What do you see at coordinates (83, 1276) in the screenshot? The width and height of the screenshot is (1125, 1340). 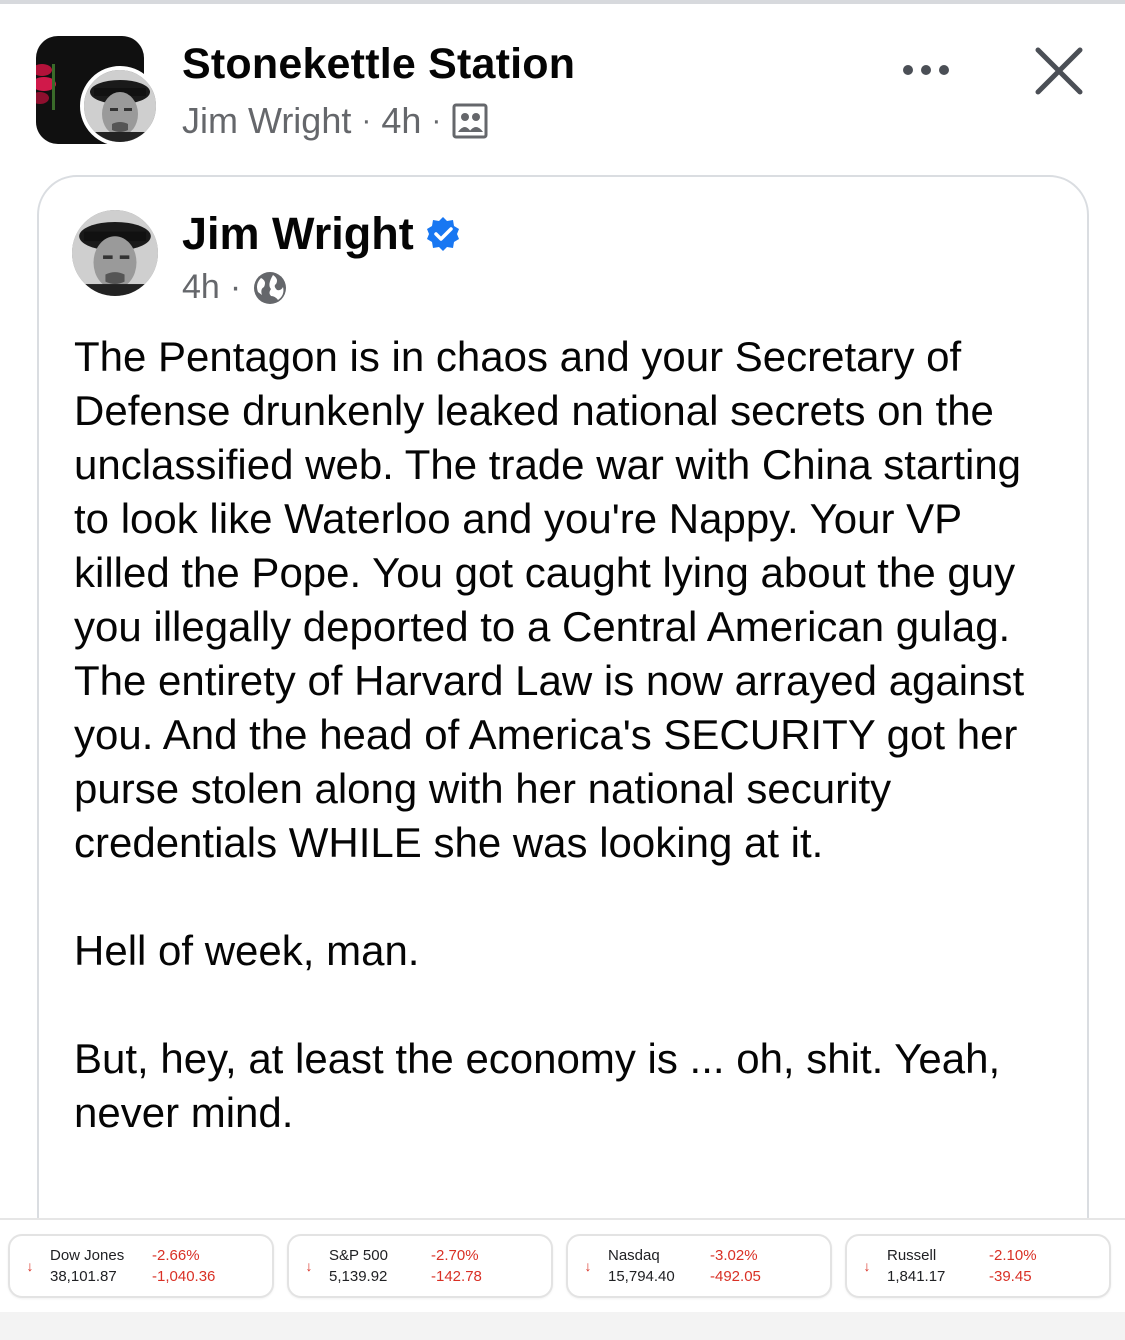 I see `ticker-value: 38,101.87` at bounding box center [83, 1276].